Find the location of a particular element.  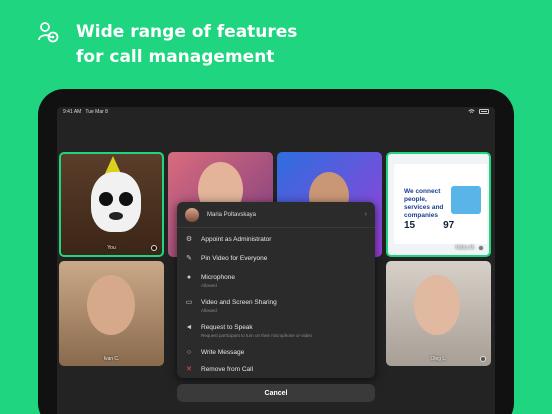

menu-user-name: Maria Poltavskaya is located at coordinates (232, 214).